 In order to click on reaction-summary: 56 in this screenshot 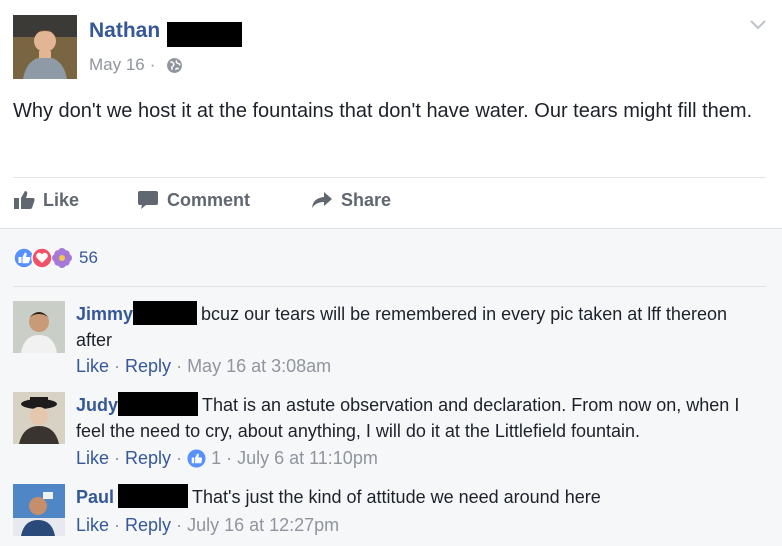, I will do `click(55, 258)`.